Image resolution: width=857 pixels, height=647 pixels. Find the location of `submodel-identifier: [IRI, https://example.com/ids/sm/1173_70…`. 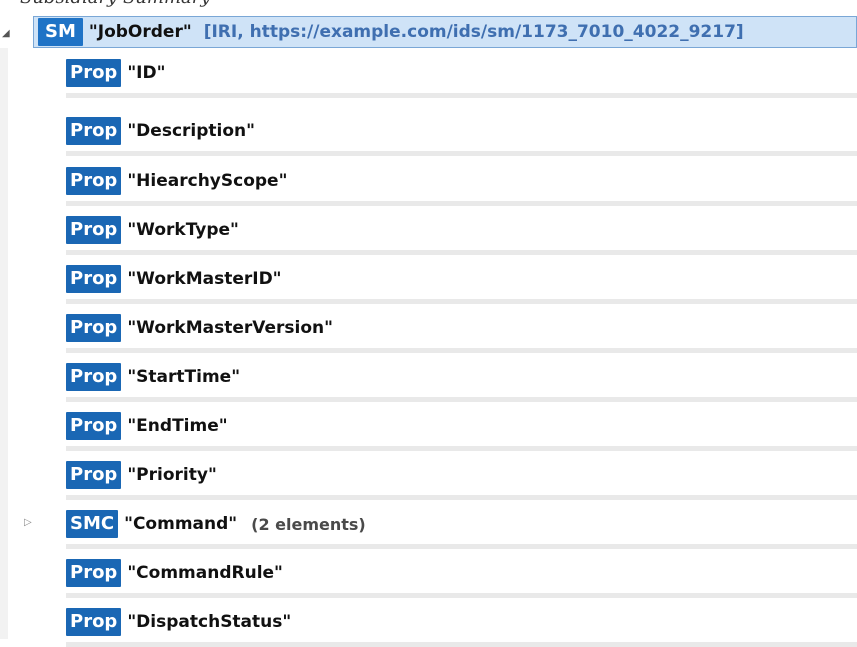

submodel-identifier: [IRI, https://example.com/ids/sm/1173_70… is located at coordinates (473, 32).